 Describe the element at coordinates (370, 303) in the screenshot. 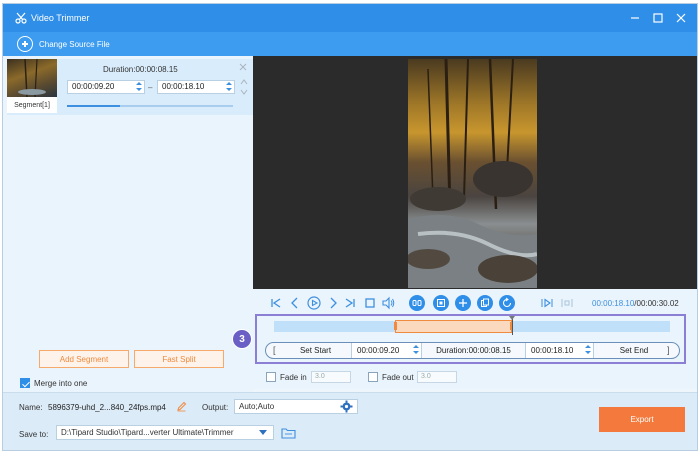

I see `stop-icon` at that location.